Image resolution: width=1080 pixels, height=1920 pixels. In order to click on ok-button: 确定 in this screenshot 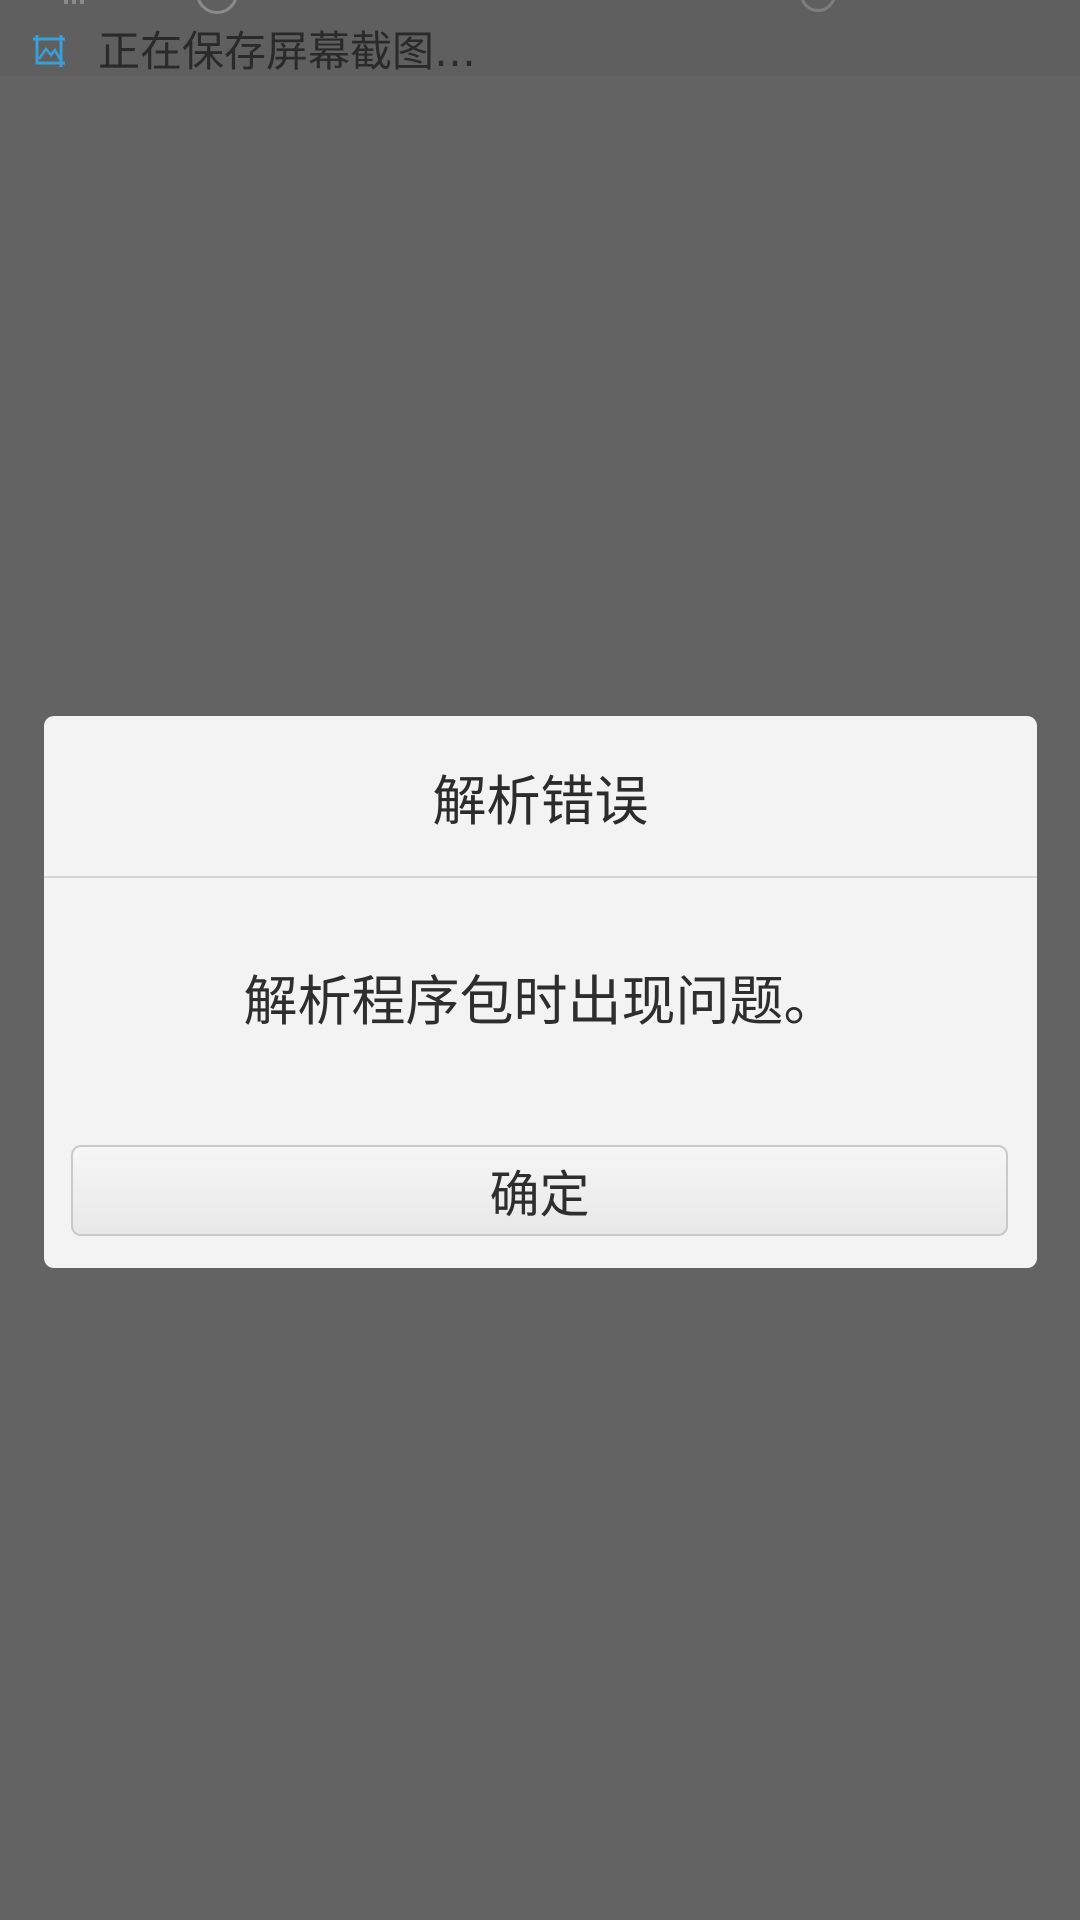, I will do `click(539, 1190)`.